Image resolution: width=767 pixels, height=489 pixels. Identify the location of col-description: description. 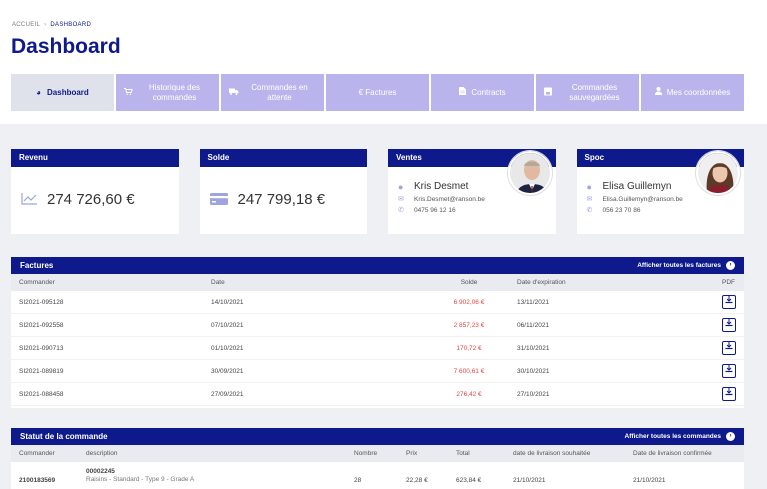
(102, 453).